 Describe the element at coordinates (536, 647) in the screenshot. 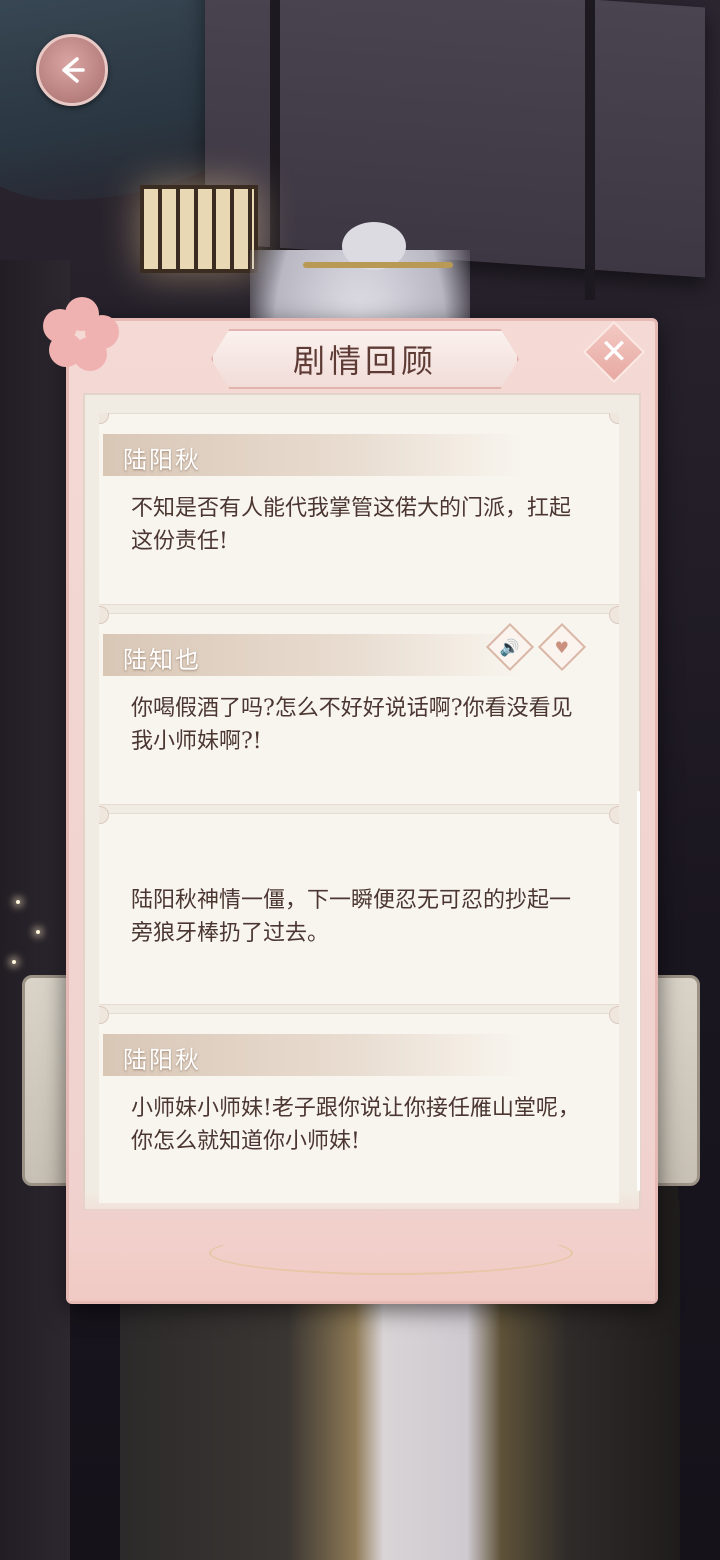

I see `entry-actions: 🔊 ♥` at that location.